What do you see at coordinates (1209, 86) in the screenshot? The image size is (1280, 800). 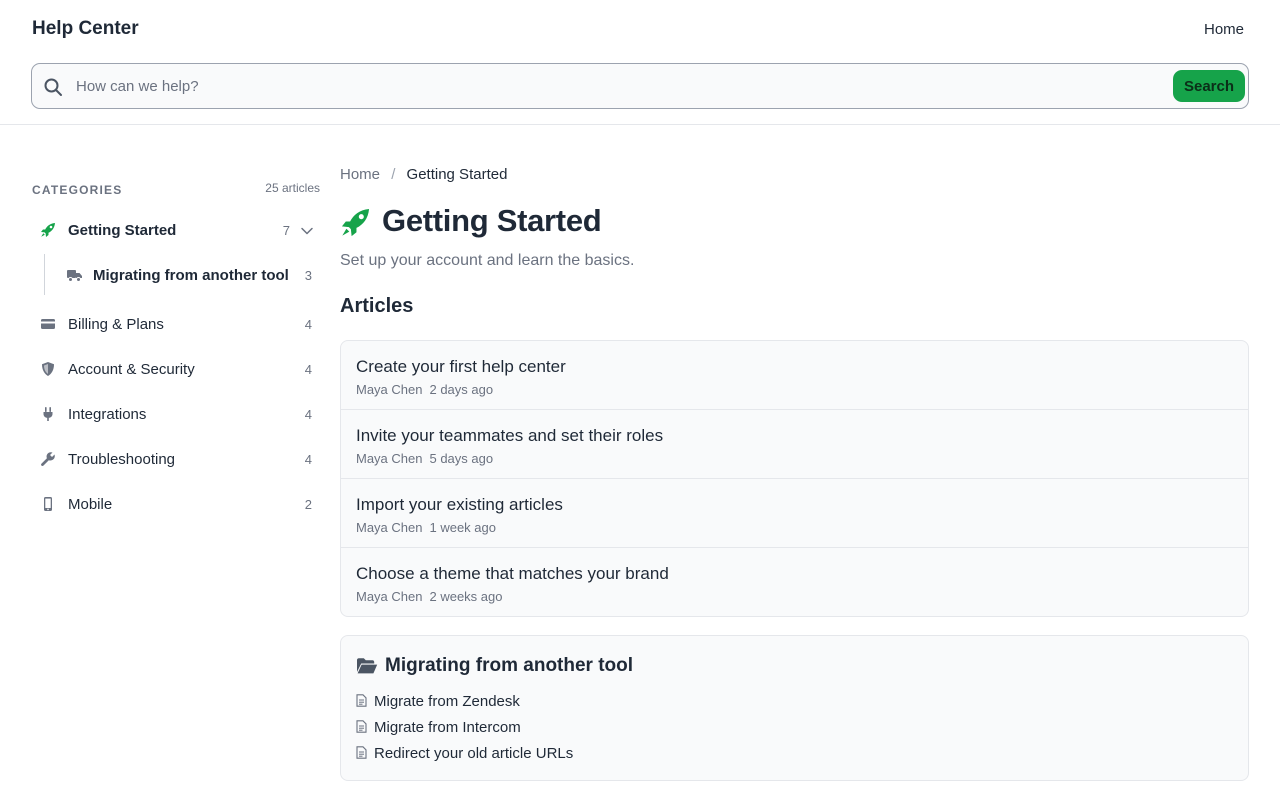 I see `search-button: Search` at bounding box center [1209, 86].